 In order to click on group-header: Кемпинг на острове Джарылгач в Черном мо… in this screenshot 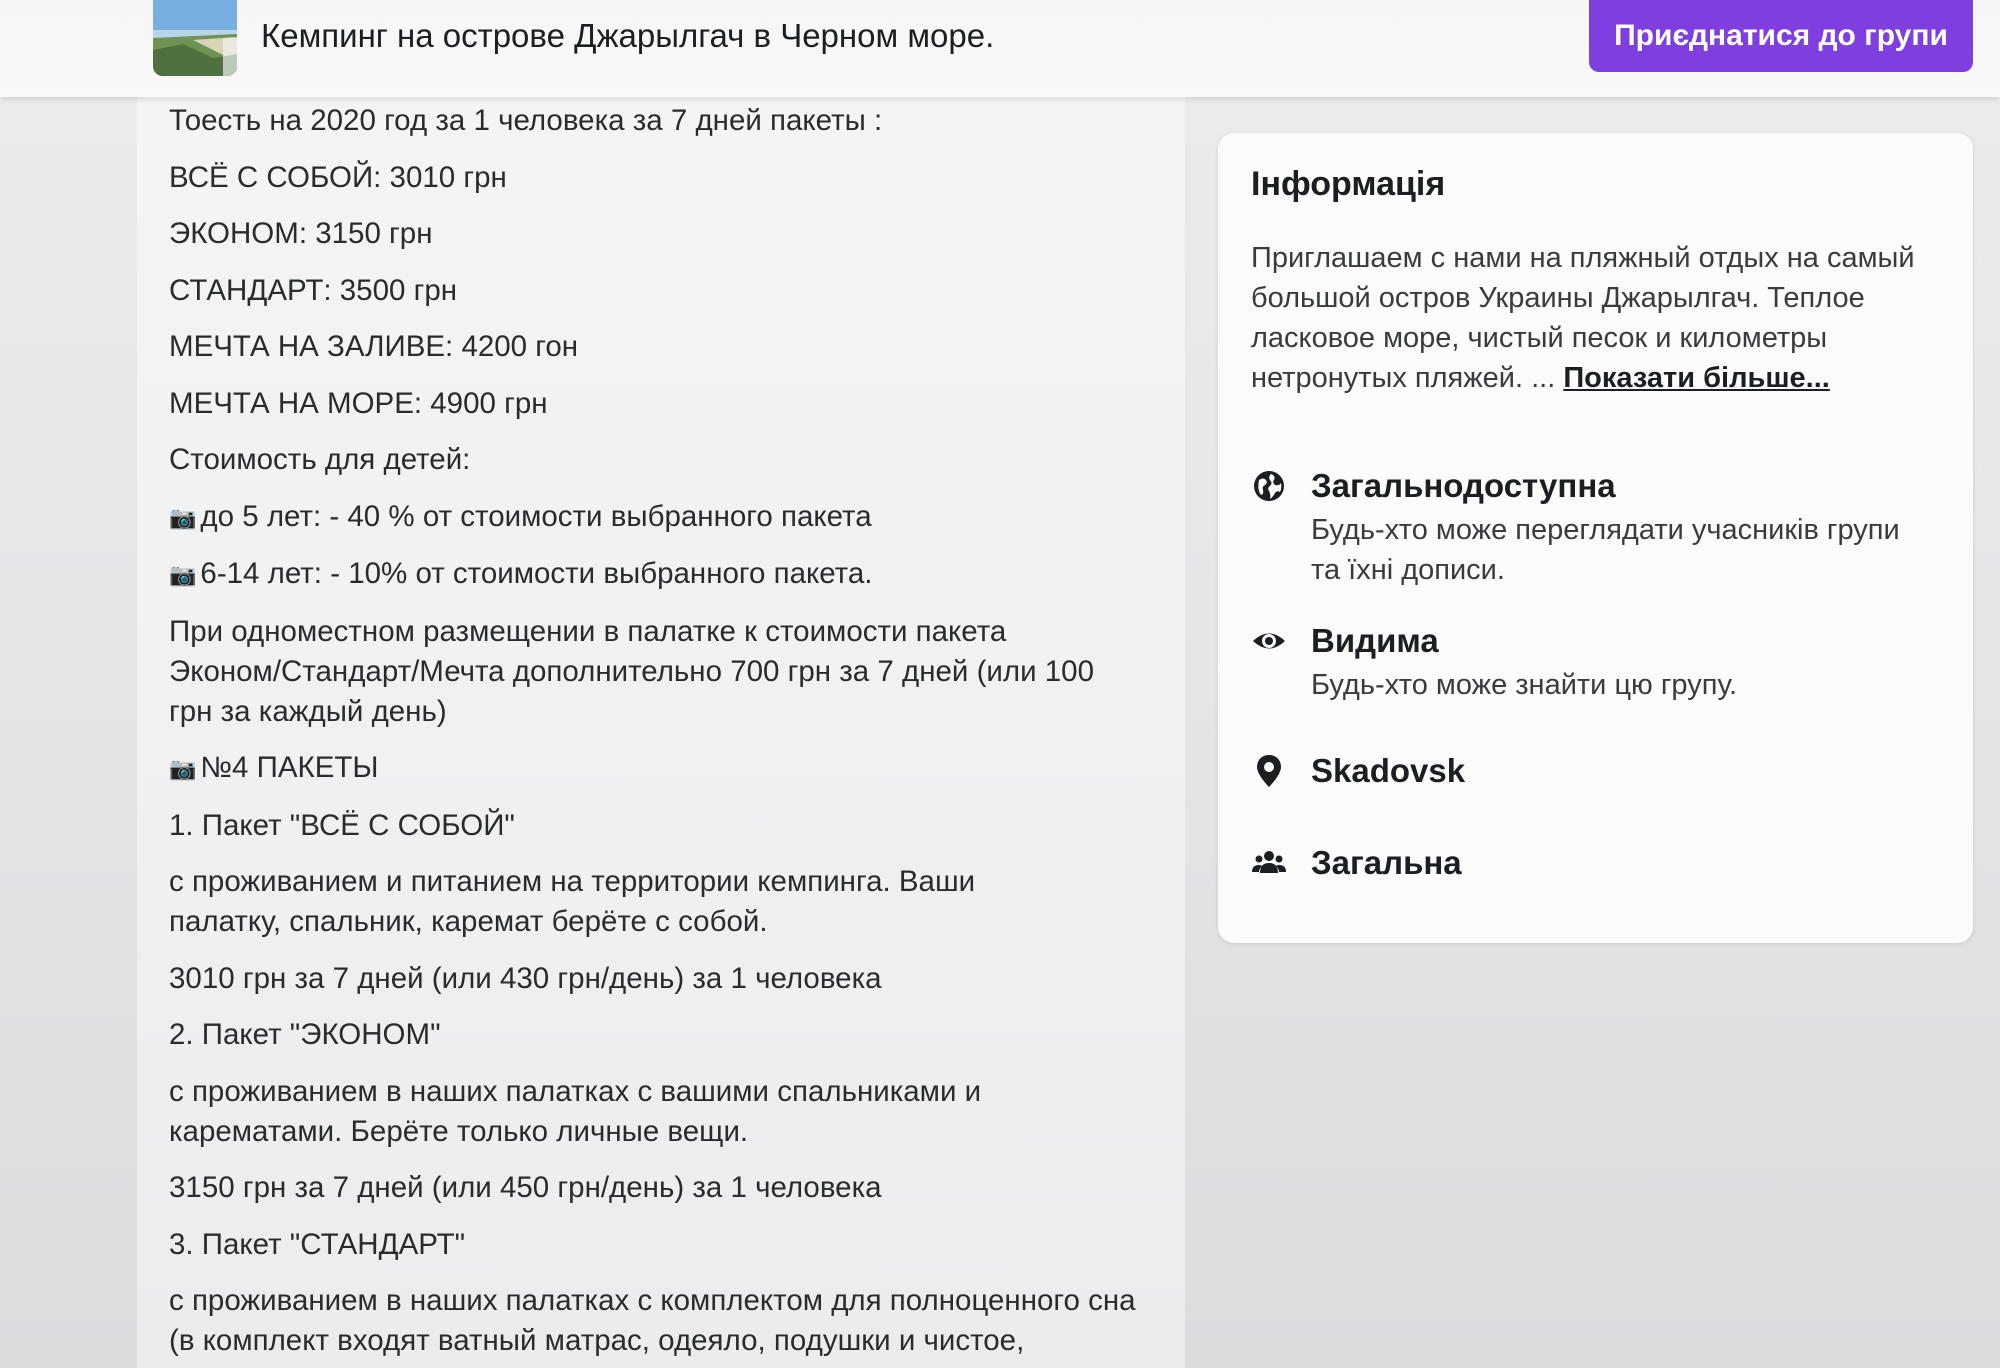, I will do `click(1000, 48)`.